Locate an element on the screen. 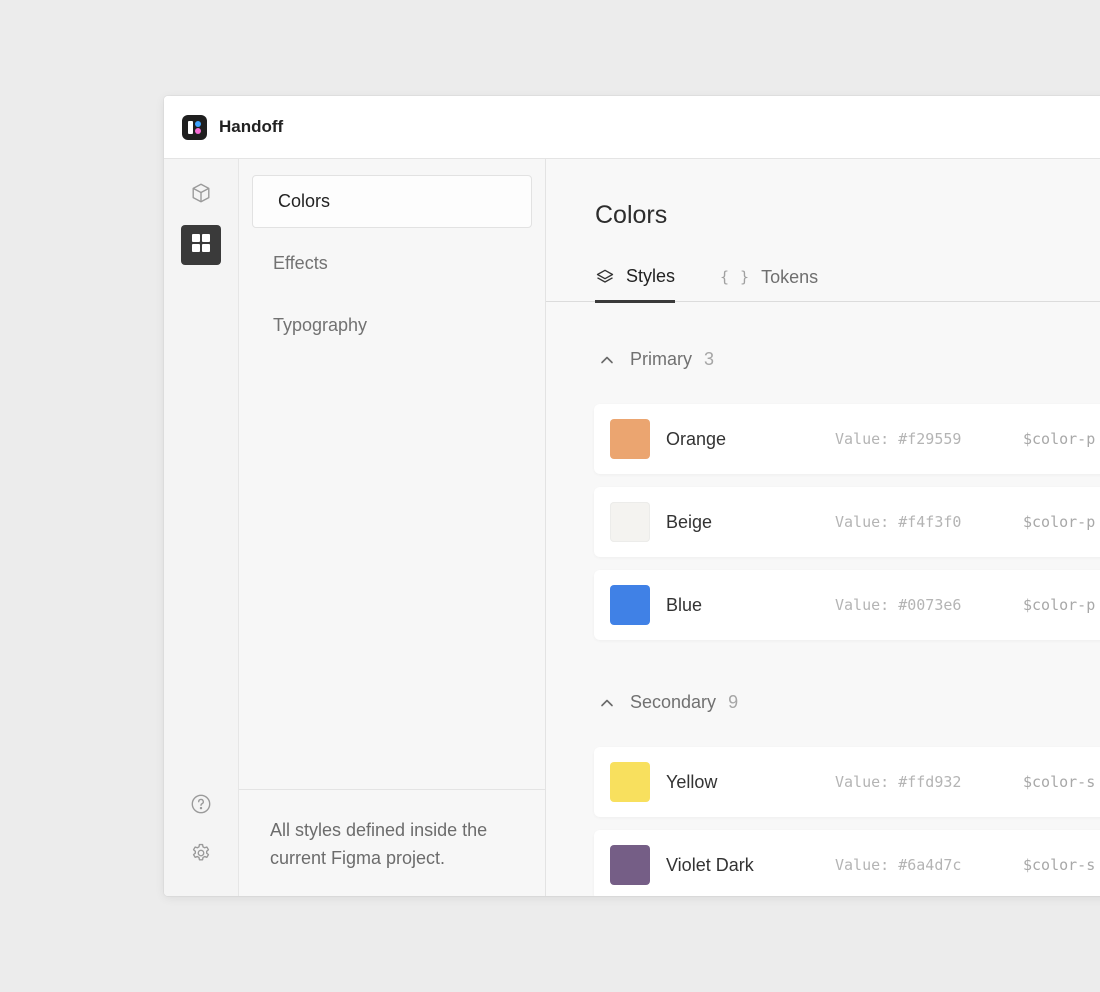  color-row-blue: Blue Value: #0073e6 $color-p is located at coordinates (847, 605).